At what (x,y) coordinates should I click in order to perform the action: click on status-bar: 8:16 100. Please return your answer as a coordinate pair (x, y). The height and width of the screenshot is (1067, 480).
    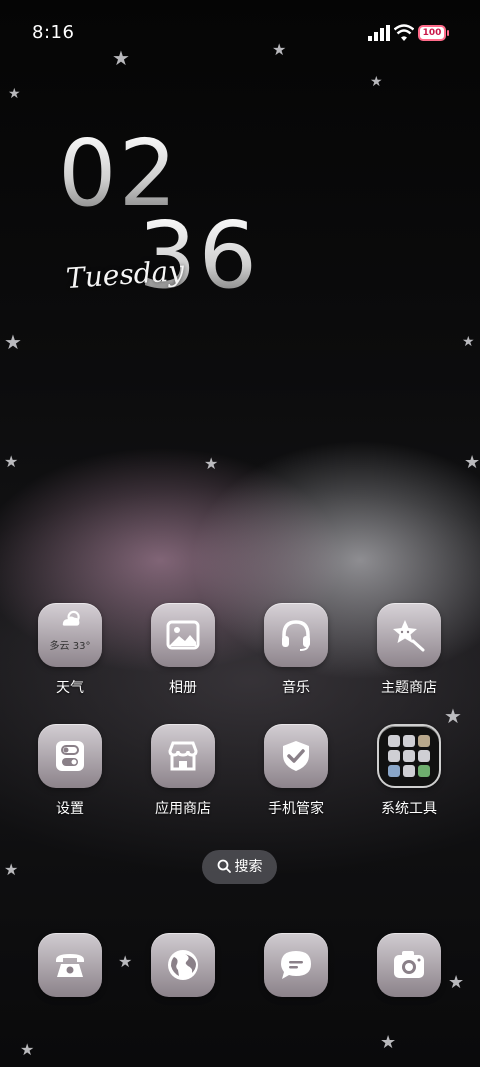
    Looking at the image, I should click on (240, 35).